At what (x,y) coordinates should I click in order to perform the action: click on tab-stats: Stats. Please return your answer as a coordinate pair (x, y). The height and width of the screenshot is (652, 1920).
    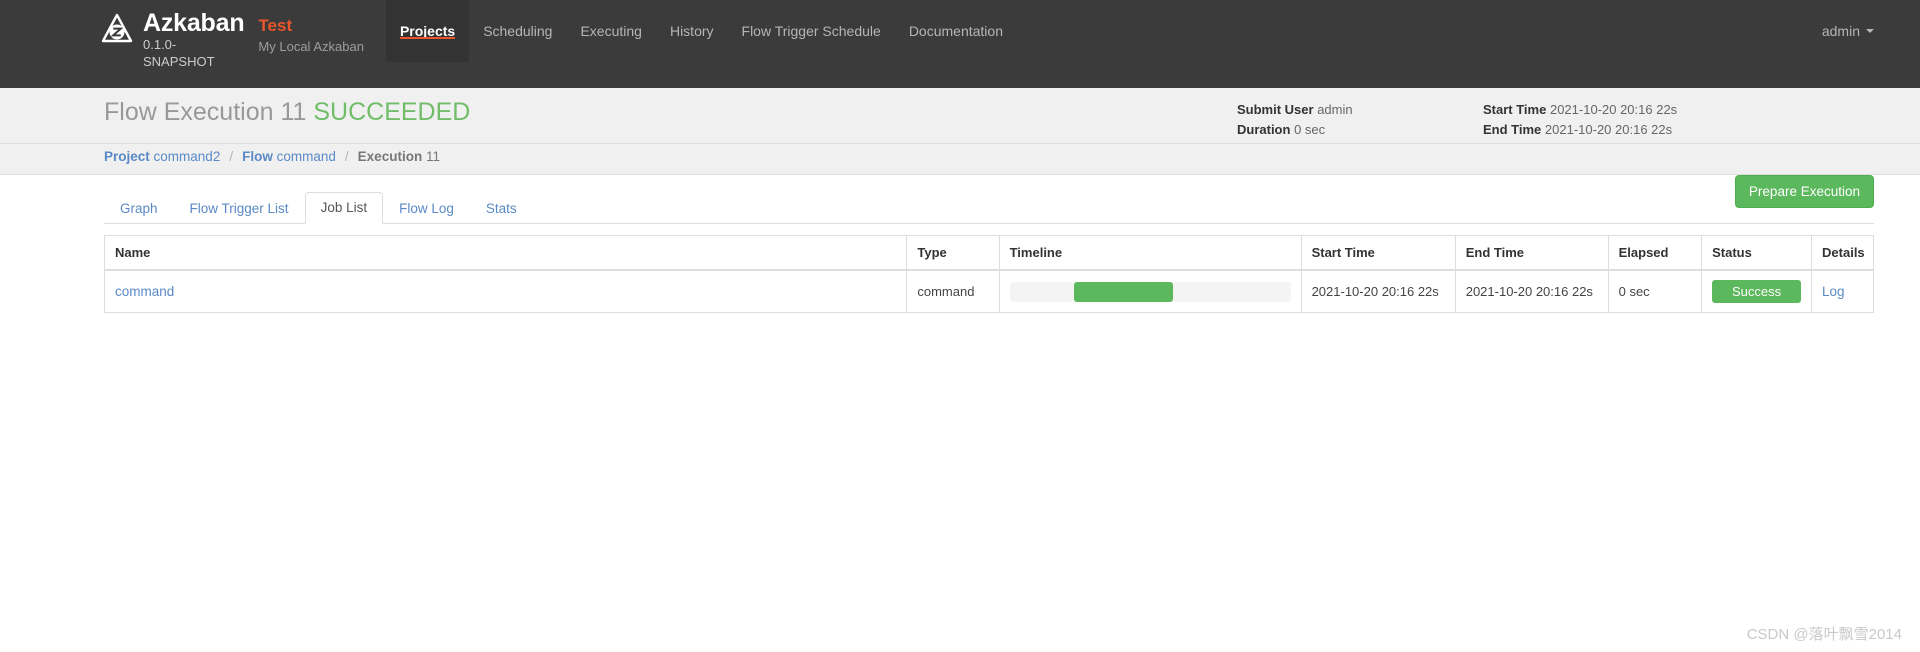
    Looking at the image, I should click on (501, 208).